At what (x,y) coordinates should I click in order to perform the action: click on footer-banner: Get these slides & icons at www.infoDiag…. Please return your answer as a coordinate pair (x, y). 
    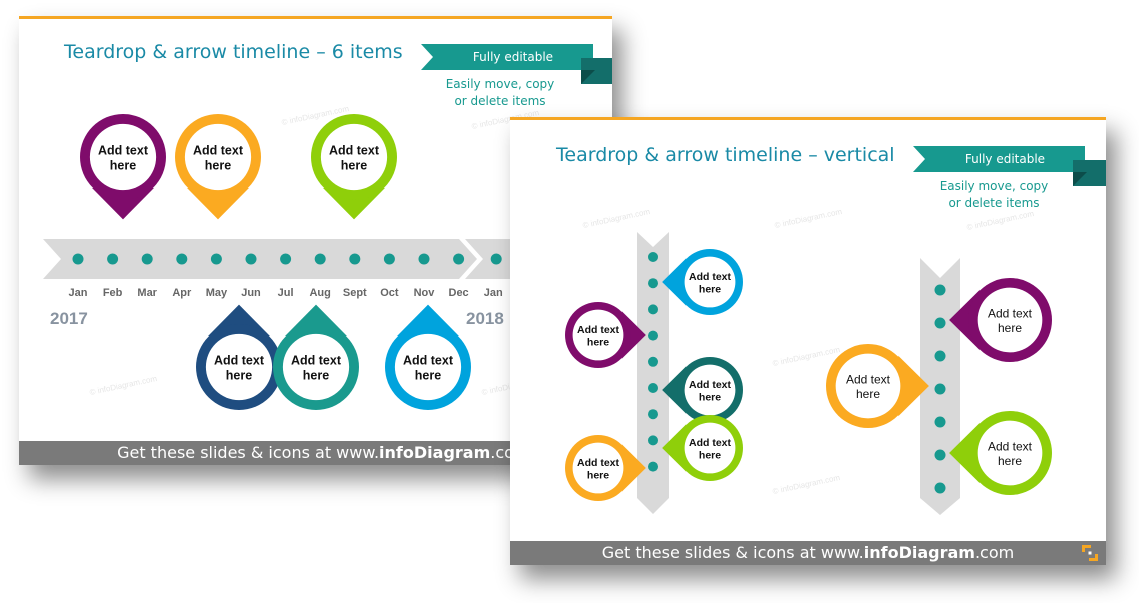
    Looking at the image, I should click on (808, 553).